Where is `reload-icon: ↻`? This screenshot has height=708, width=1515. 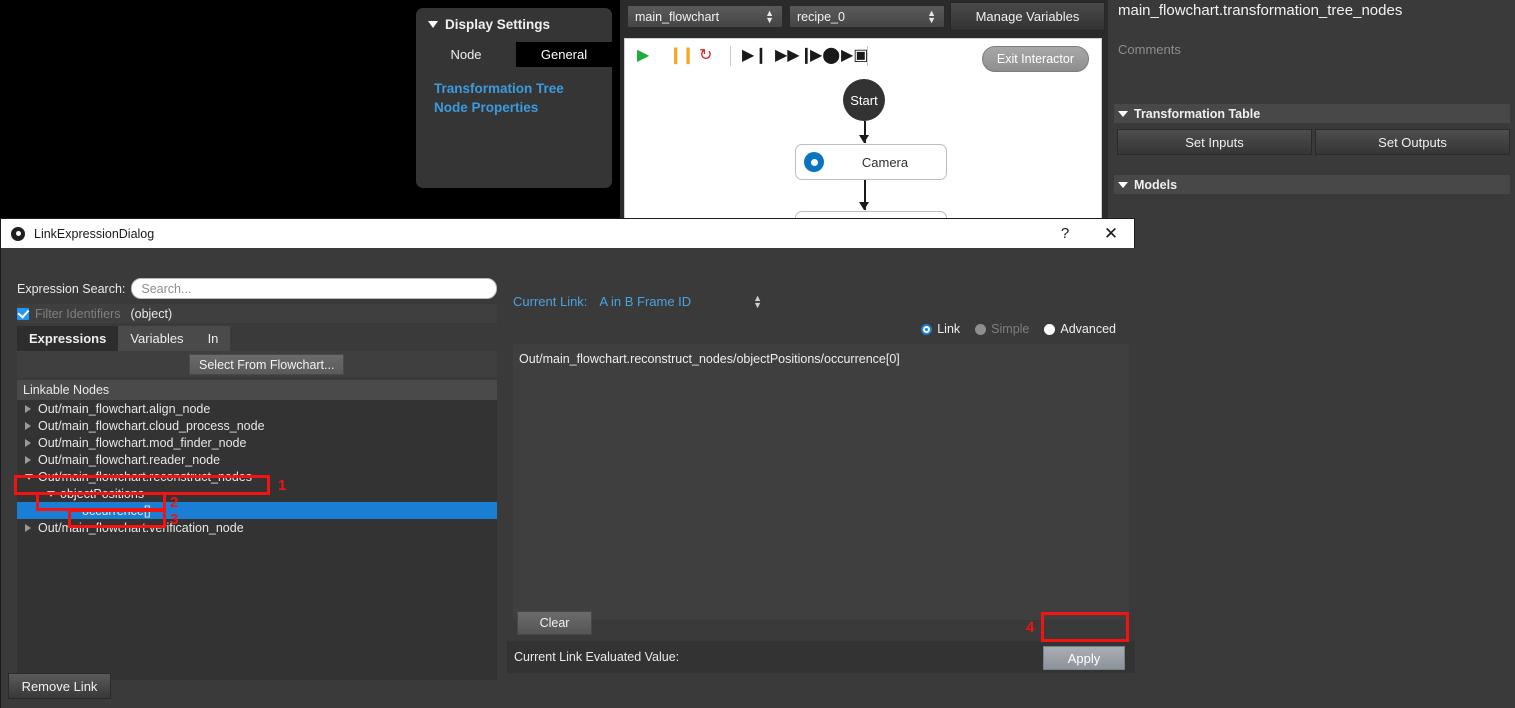 reload-icon: ↻ is located at coordinates (705, 56).